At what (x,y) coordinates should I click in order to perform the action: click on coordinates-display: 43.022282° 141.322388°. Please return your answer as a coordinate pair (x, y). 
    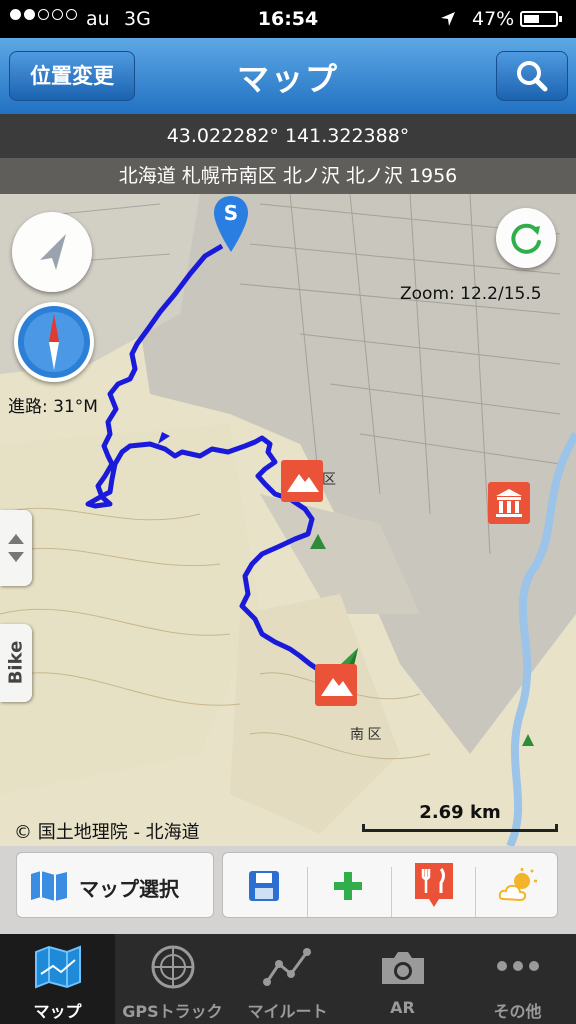
    Looking at the image, I should click on (288, 136).